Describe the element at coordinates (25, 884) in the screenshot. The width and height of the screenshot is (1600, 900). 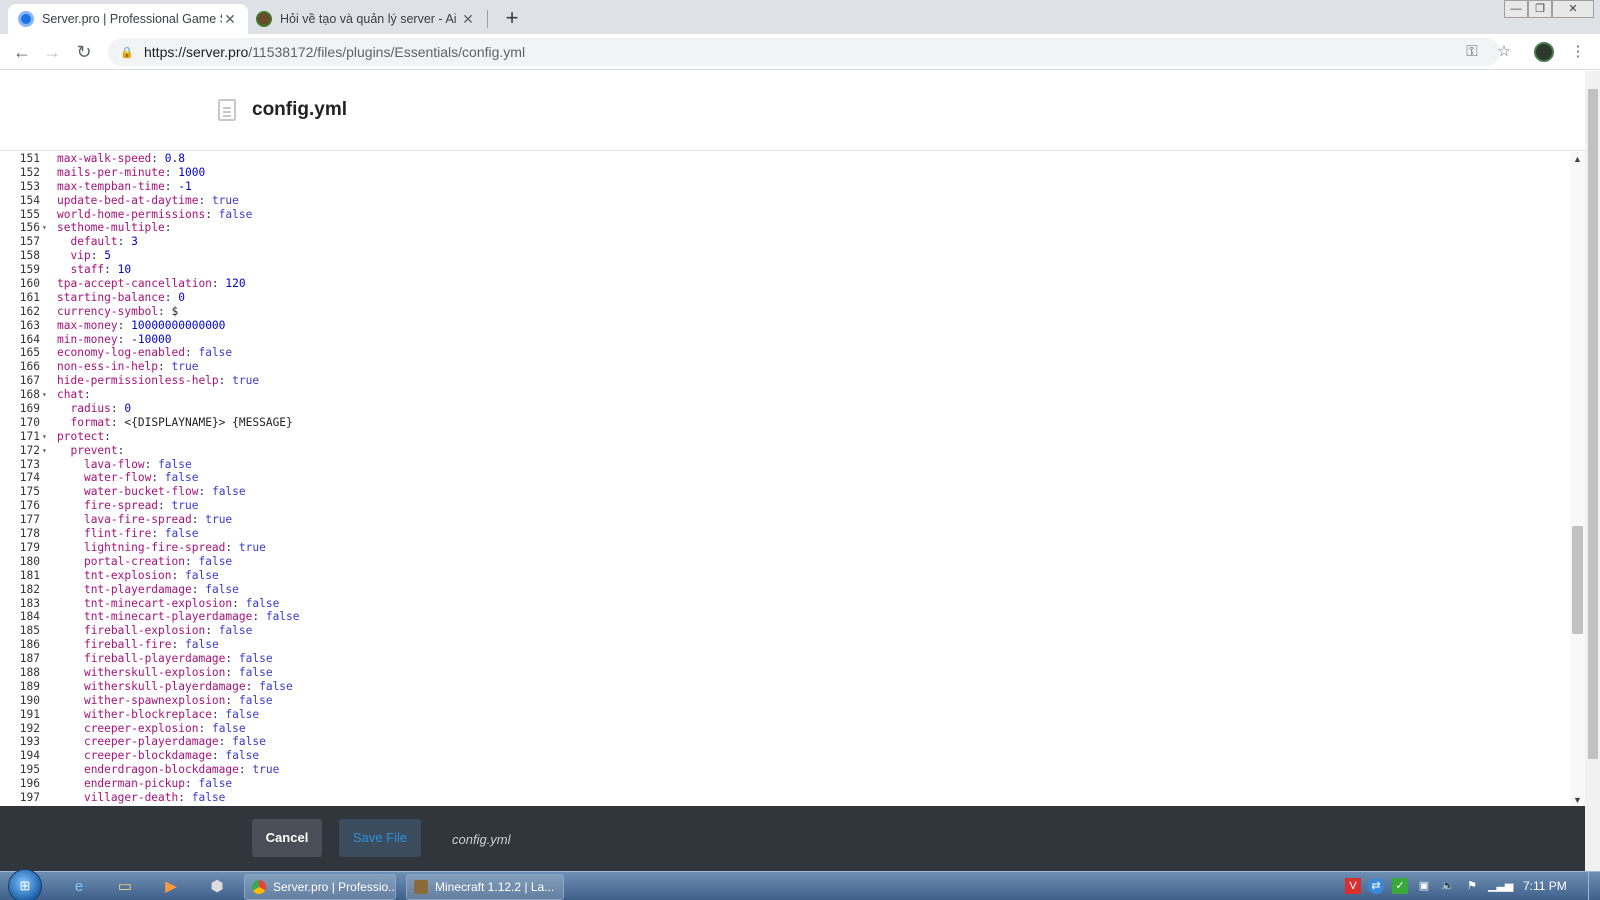
I see `start-button: ⊞` at that location.